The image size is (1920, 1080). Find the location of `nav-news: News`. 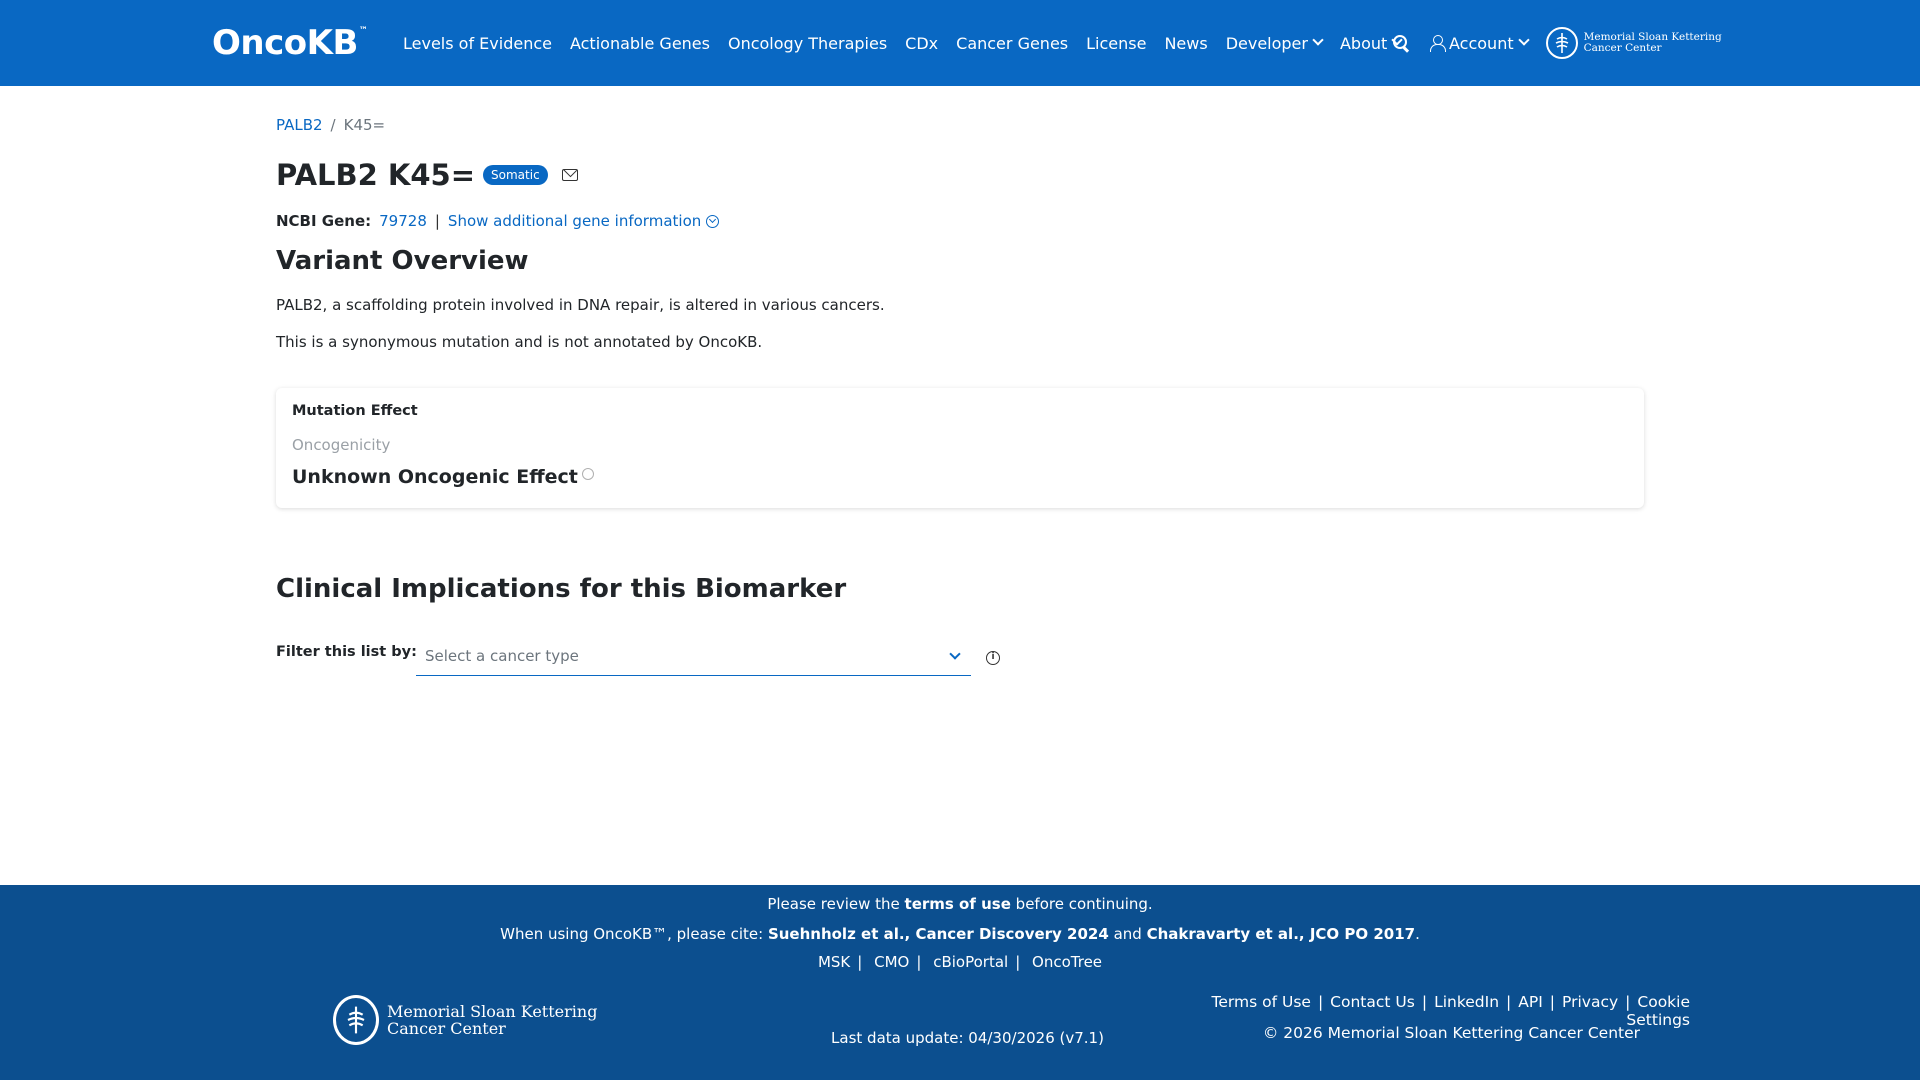

nav-news: News is located at coordinates (1185, 43).